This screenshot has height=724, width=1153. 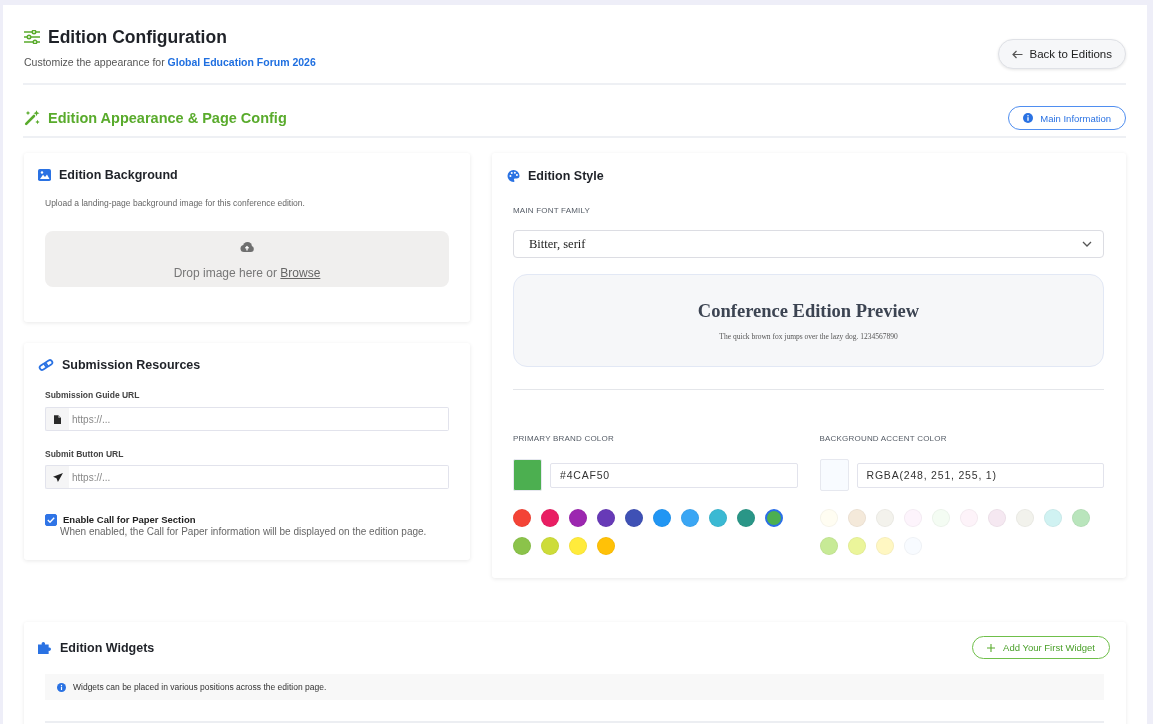 I want to click on plus-icon, so click(x=991, y=647).